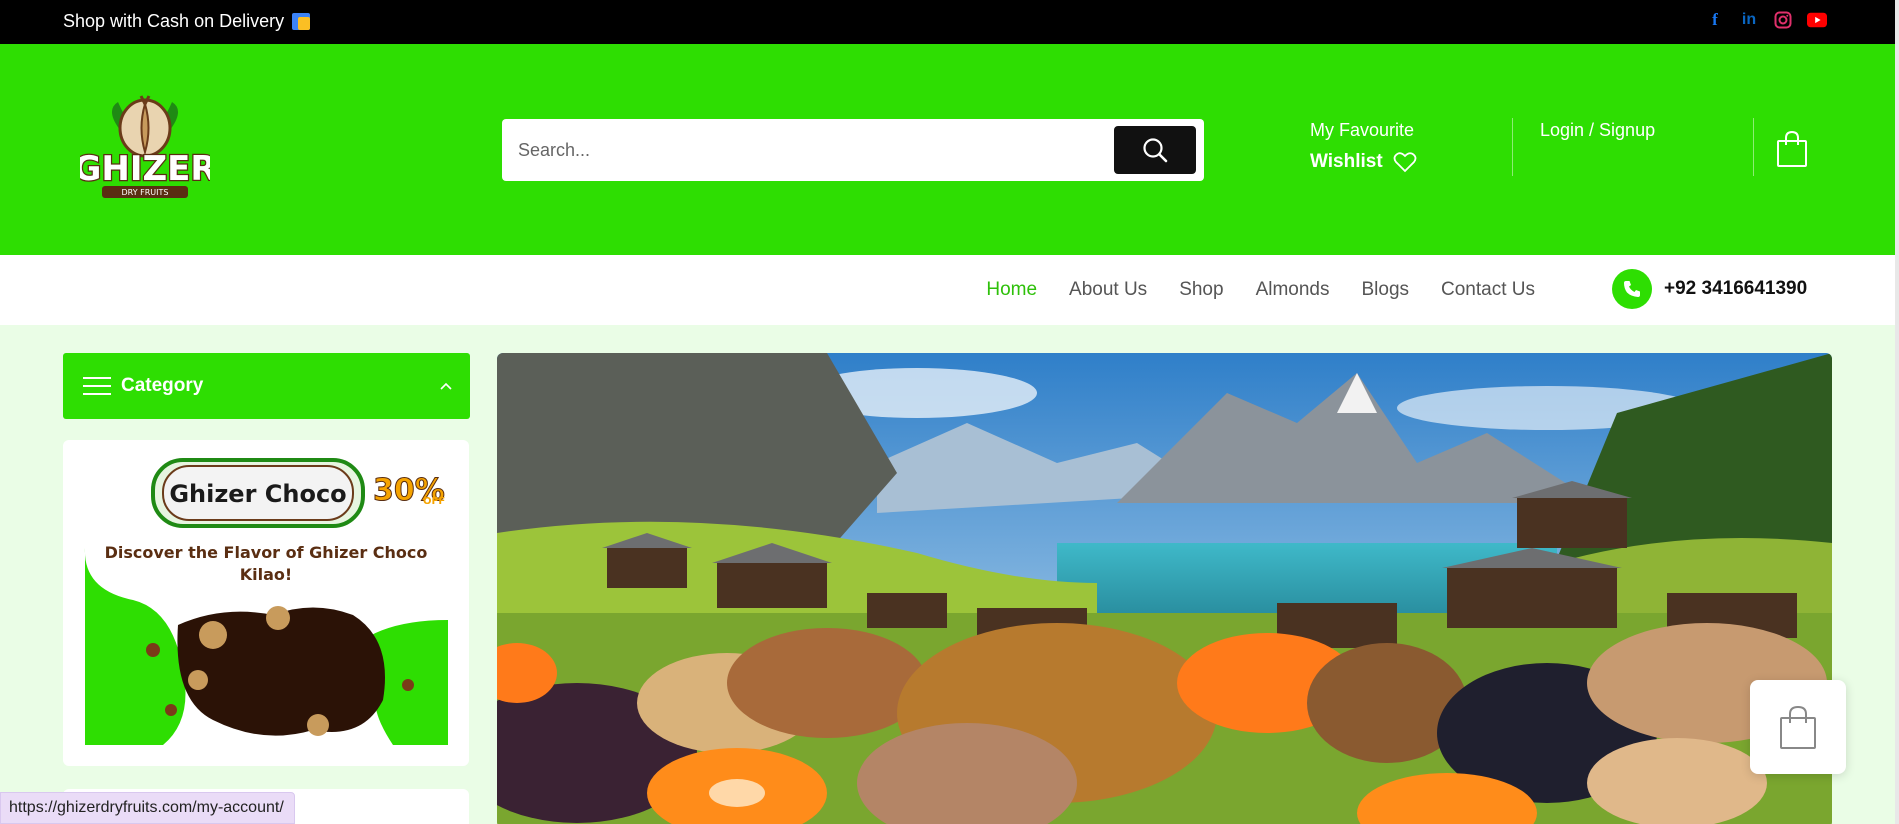 Image resolution: width=1899 pixels, height=824 pixels. Describe the element at coordinates (1011, 290) in the screenshot. I see `nav-home: Home` at that location.